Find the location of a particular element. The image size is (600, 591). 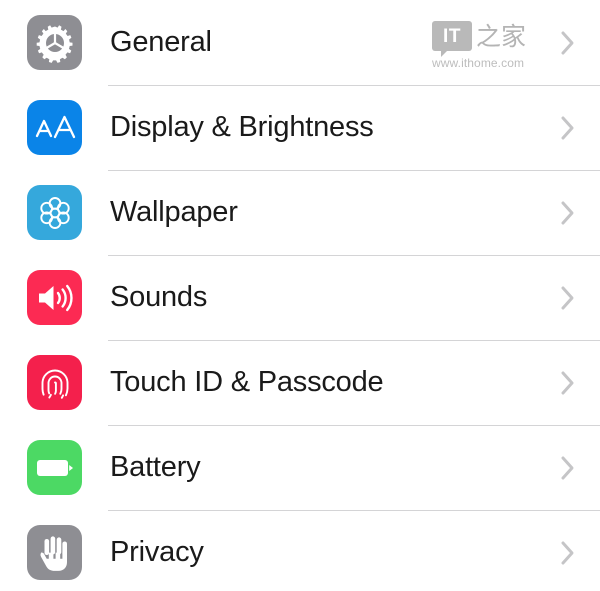

raised-hand-icon is located at coordinates (54, 552).